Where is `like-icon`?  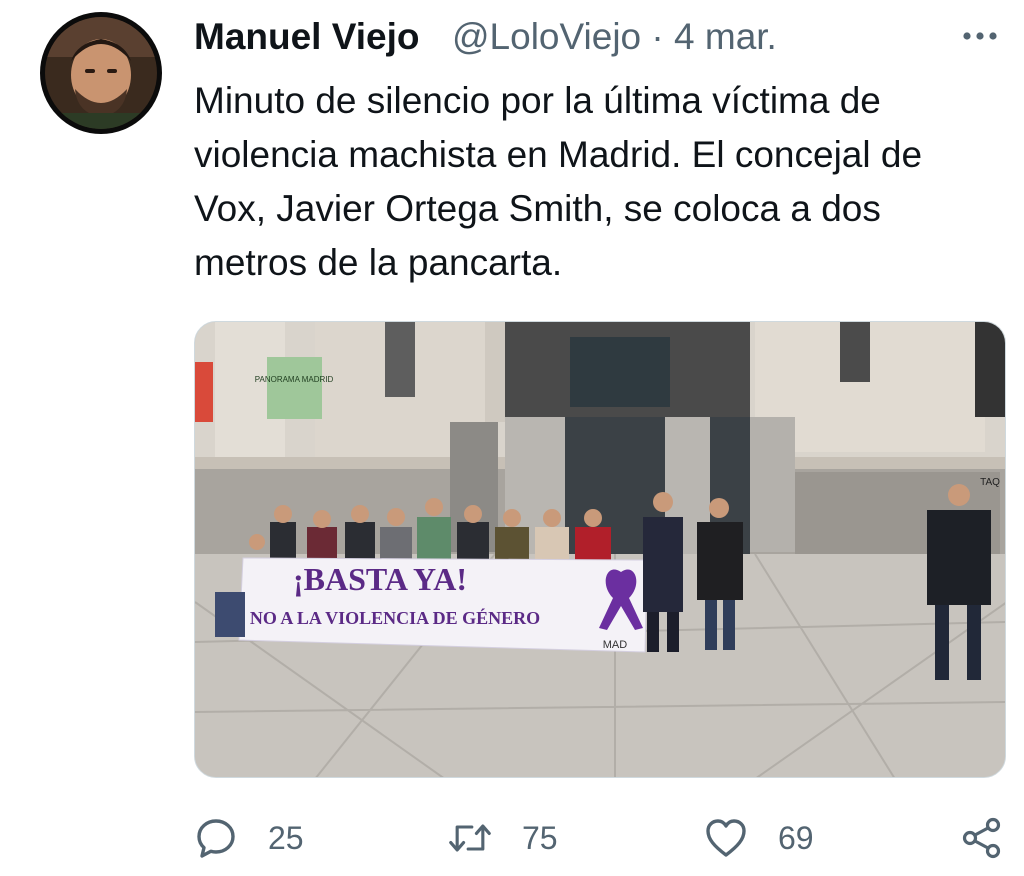 like-icon is located at coordinates (726, 838).